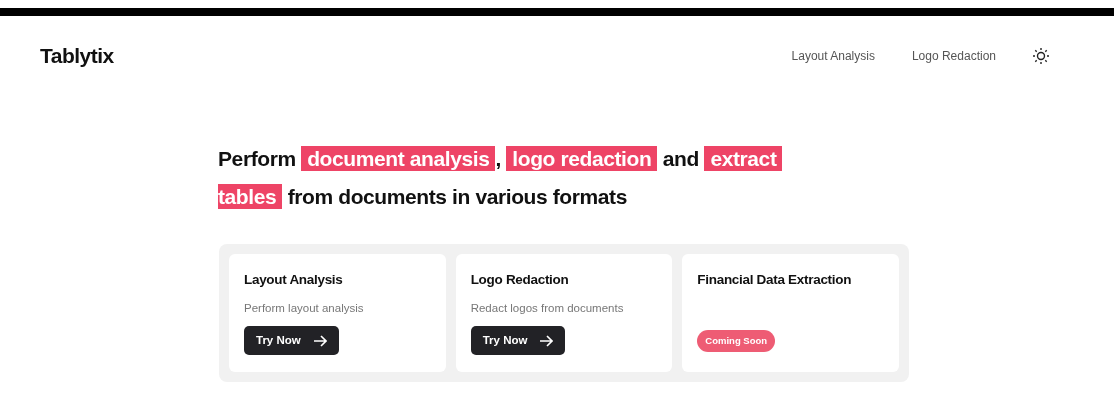 This screenshot has height=410, width=1114. I want to click on brand-logo: Tablytix, so click(77, 56).